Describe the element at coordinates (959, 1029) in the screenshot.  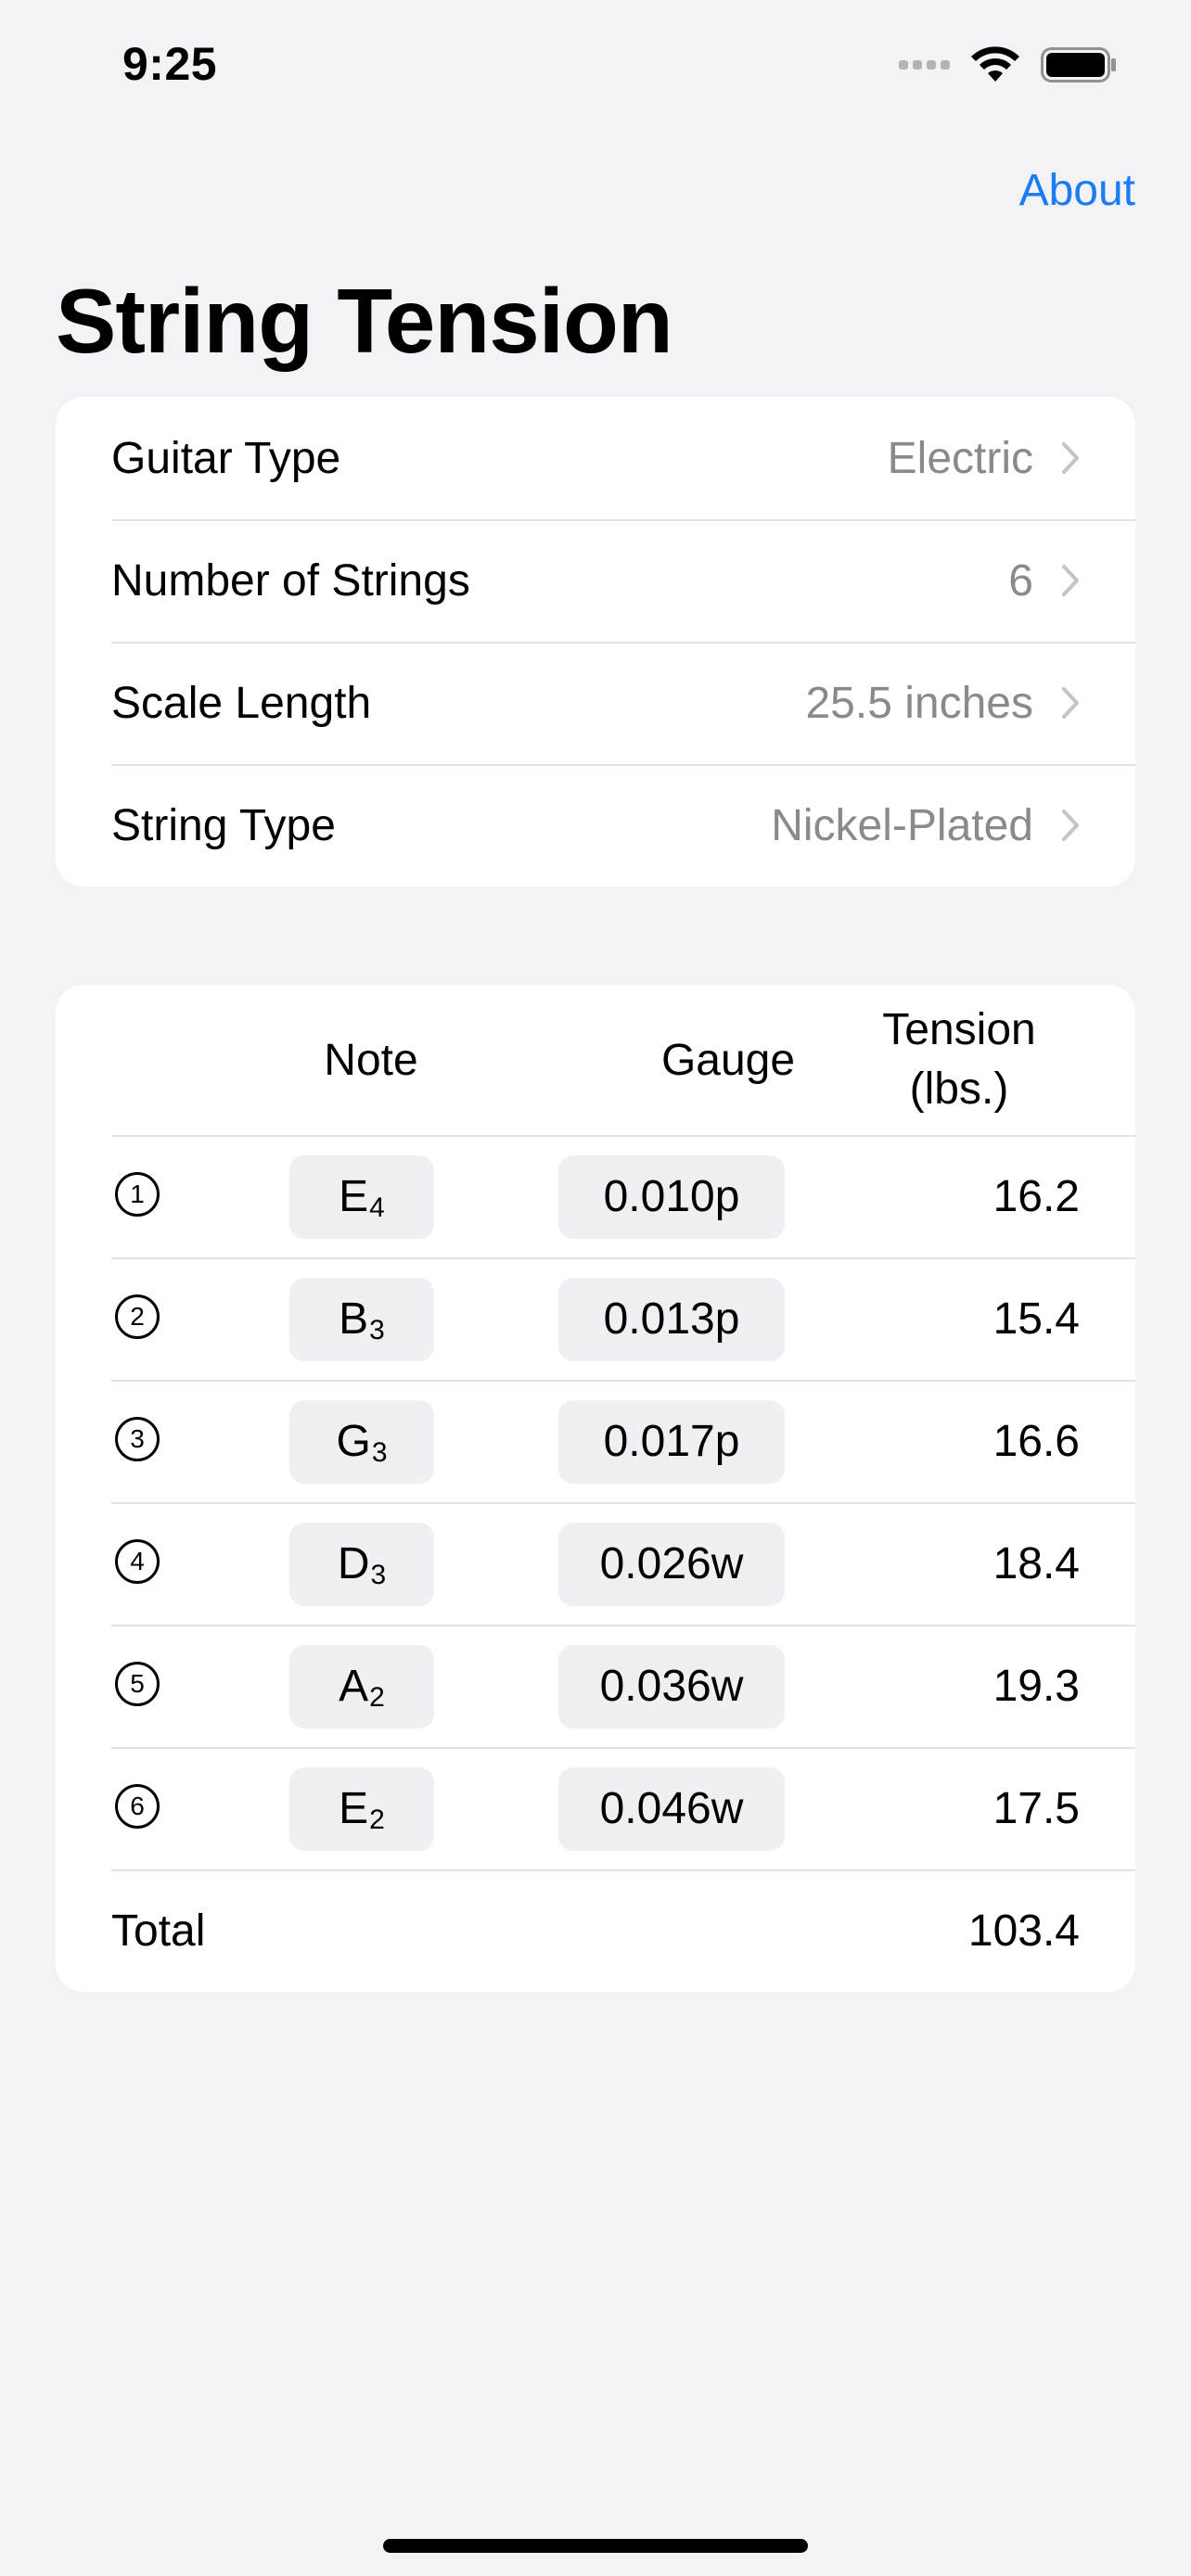
I see `column-header-tension-line1: Tension` at that location.